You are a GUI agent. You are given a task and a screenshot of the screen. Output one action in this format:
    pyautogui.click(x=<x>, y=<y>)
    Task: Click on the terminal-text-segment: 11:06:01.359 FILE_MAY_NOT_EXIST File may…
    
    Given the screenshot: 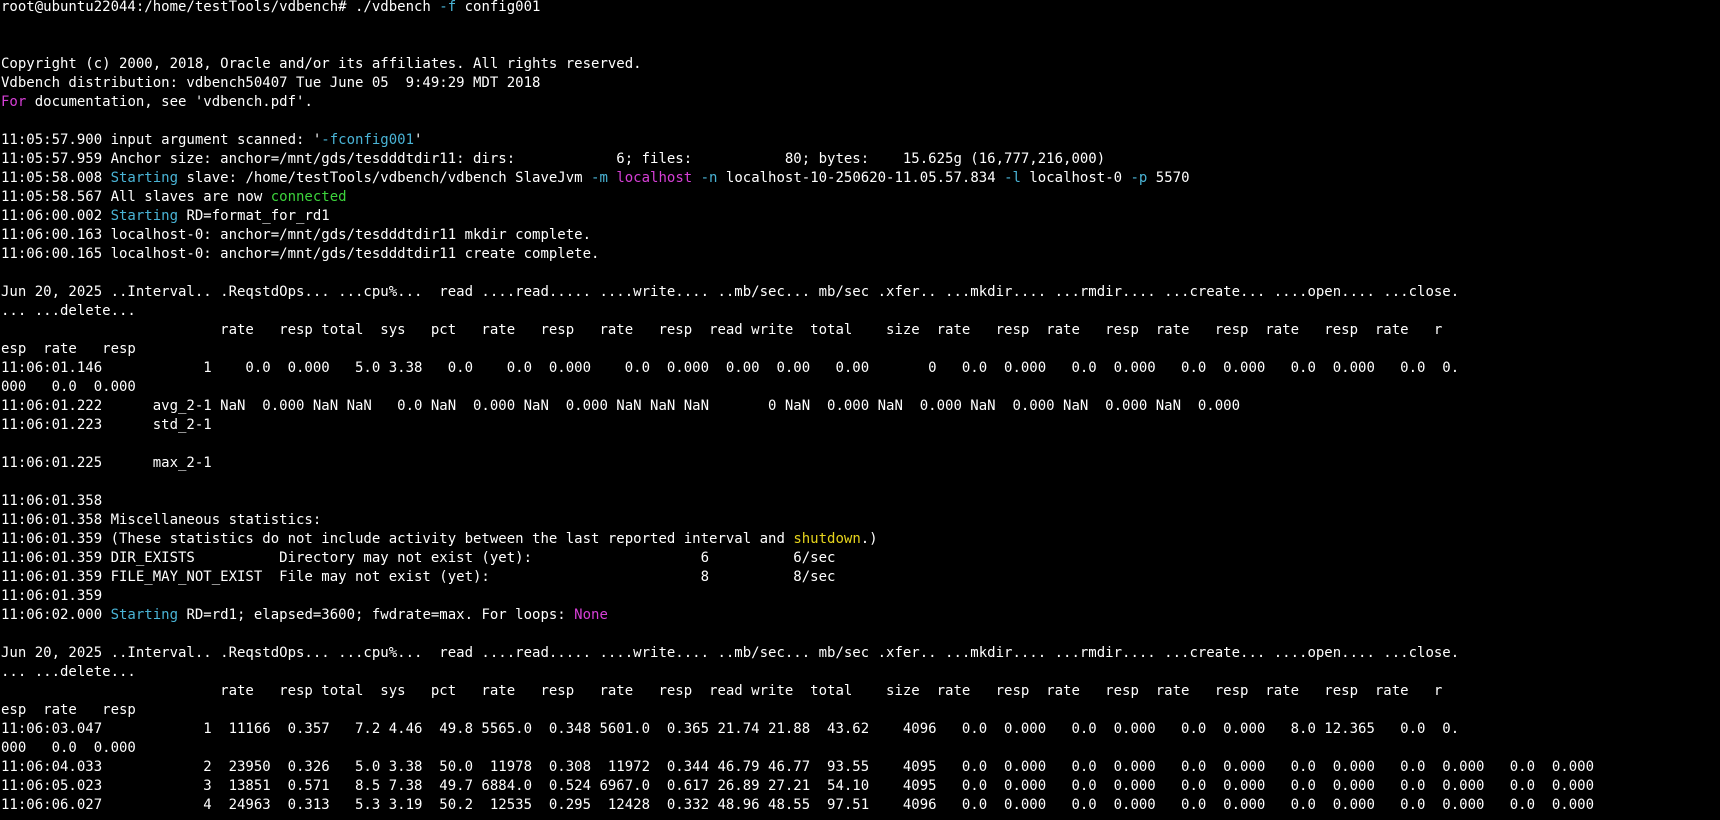 What is the action you would take?
    pyautogui.click(x=418, y=577)
    